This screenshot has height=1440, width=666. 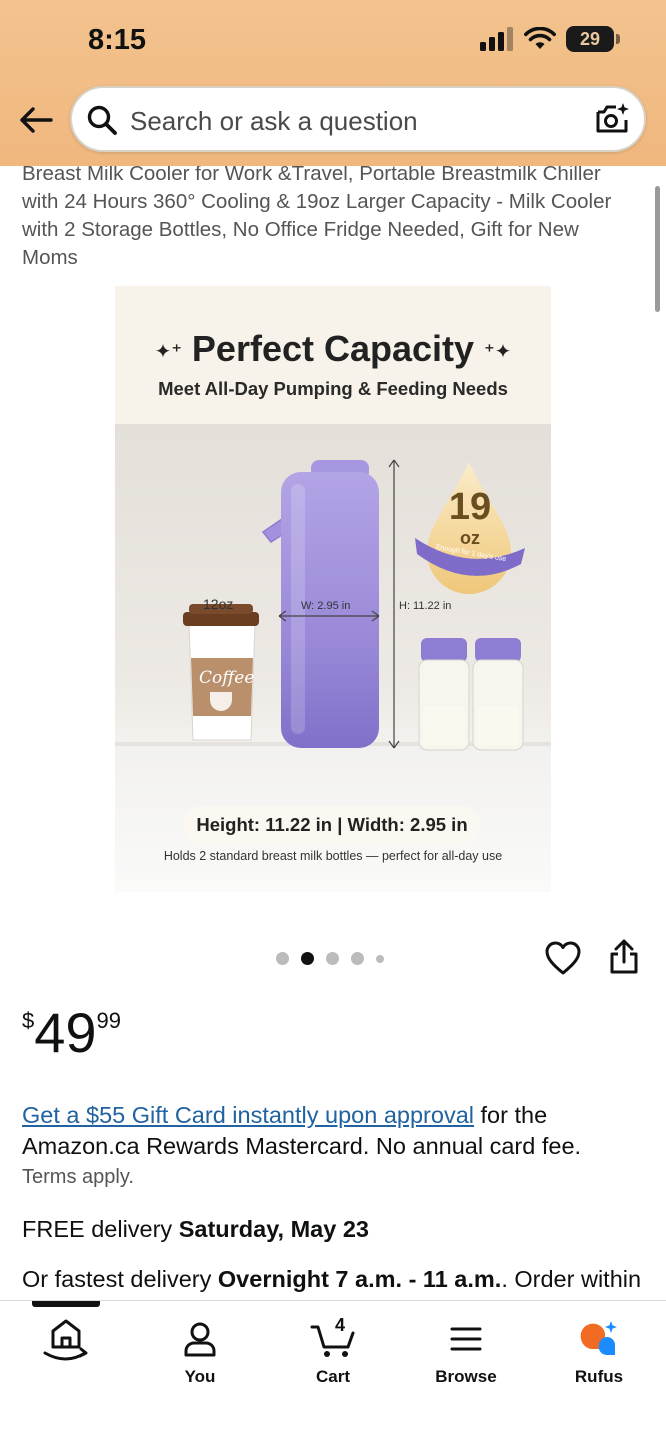 I want to click on nav-you: You, so click(x=200, y=1351).